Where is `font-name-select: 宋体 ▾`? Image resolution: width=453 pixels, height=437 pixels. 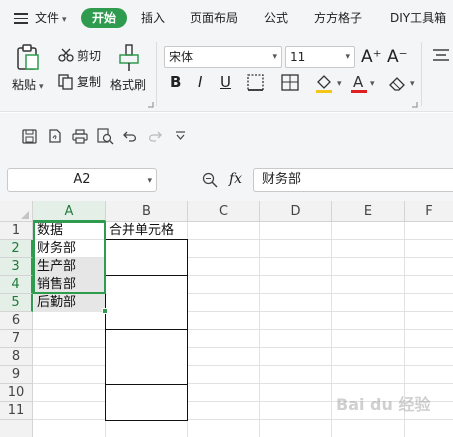
font-name-select: 宋体 ▾ is located at coordinates (223, 57).